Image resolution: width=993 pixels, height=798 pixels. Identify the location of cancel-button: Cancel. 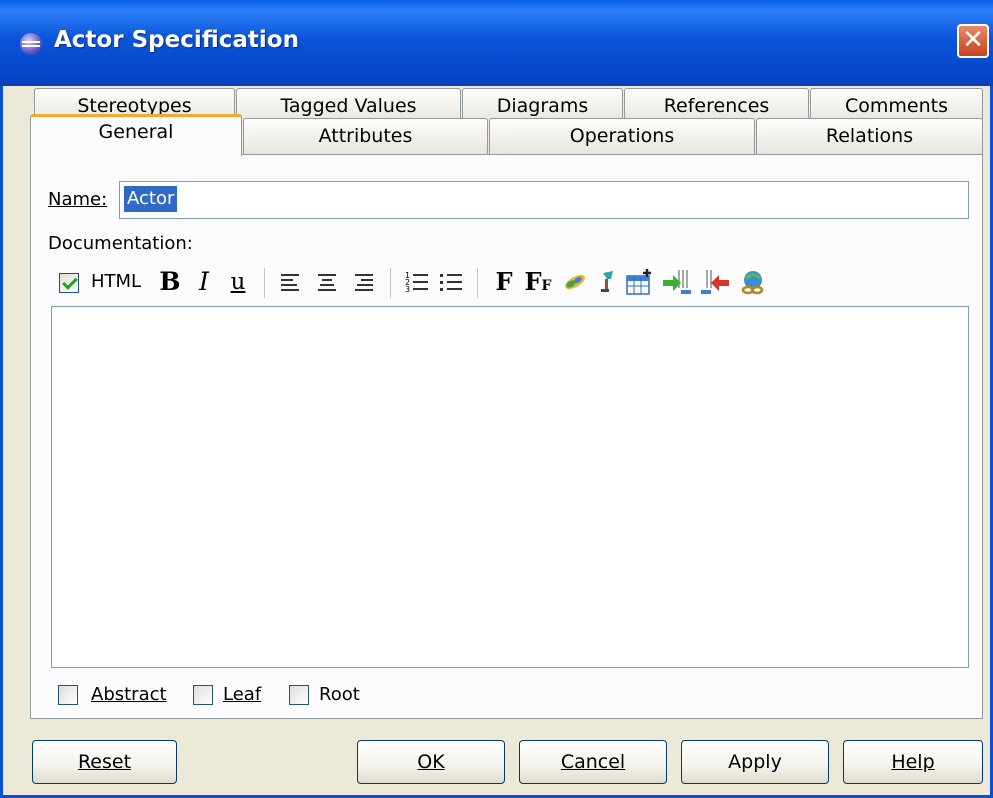
(593, 762).